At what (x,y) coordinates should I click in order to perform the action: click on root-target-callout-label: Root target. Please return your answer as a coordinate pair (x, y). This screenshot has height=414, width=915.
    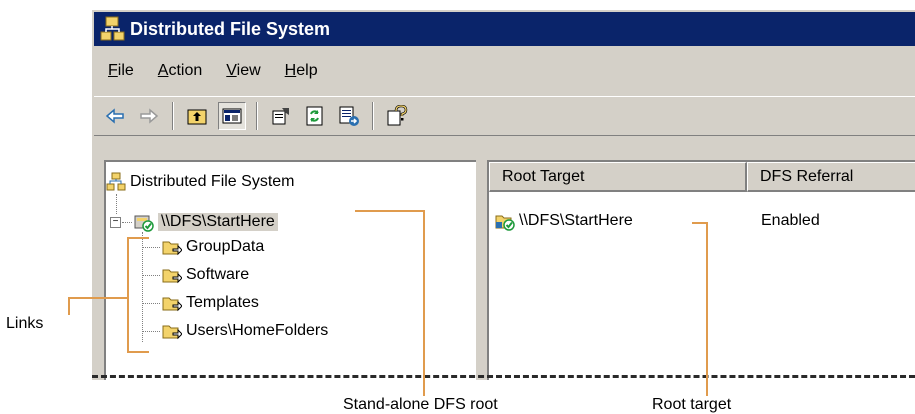
    Looking at the image, I should click on (692, 404).